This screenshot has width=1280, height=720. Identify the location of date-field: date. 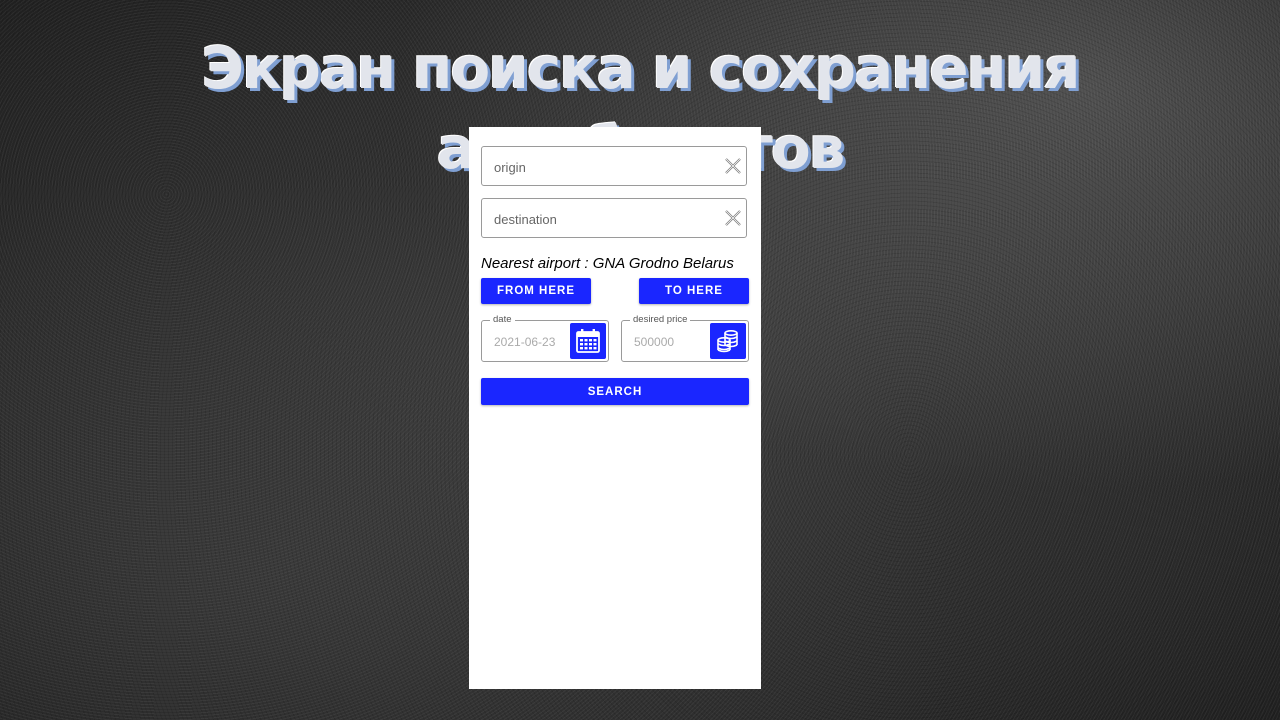
(545, 338).